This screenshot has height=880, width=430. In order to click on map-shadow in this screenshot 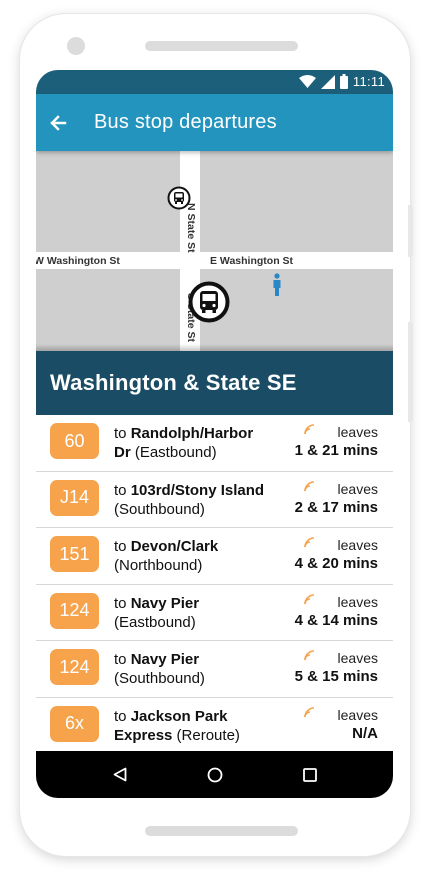, I will do `click(214, 347)`.